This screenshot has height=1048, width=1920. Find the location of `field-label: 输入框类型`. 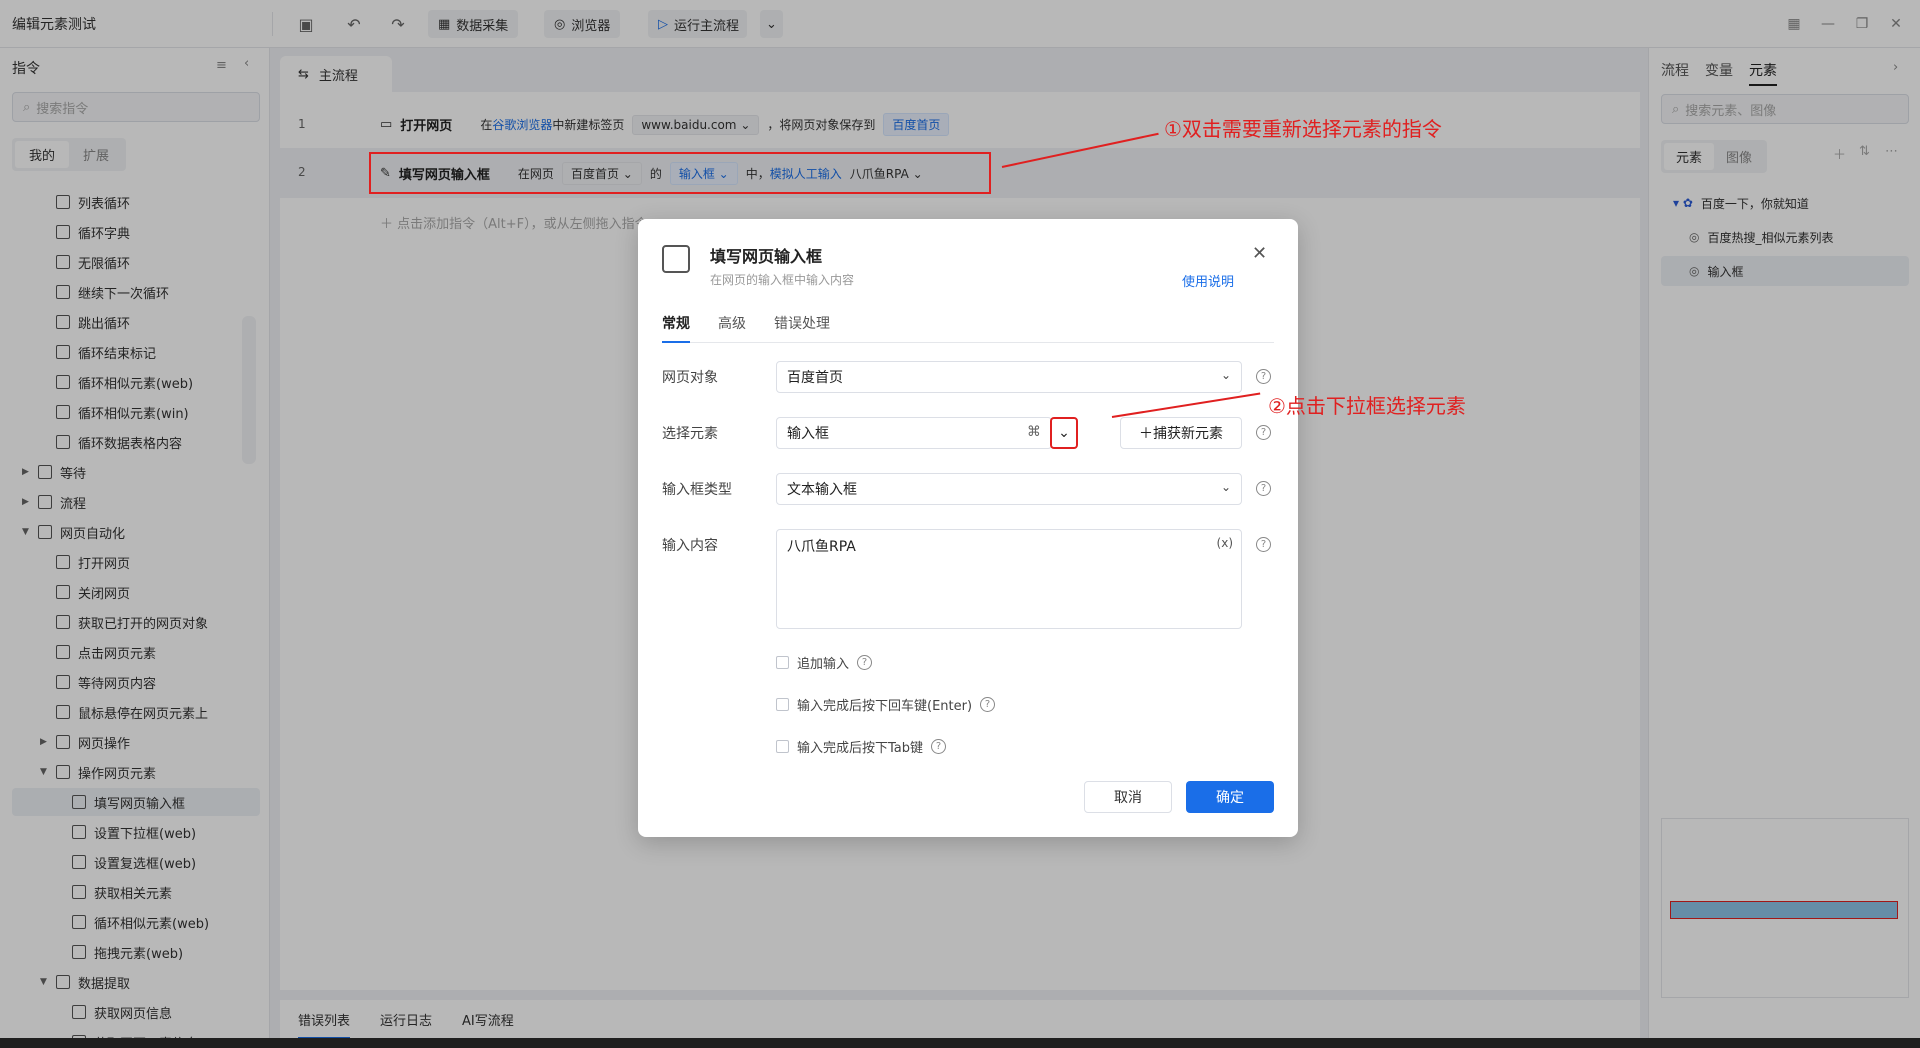

field-label: 输入框类型 is located at coordinates (697, 490).